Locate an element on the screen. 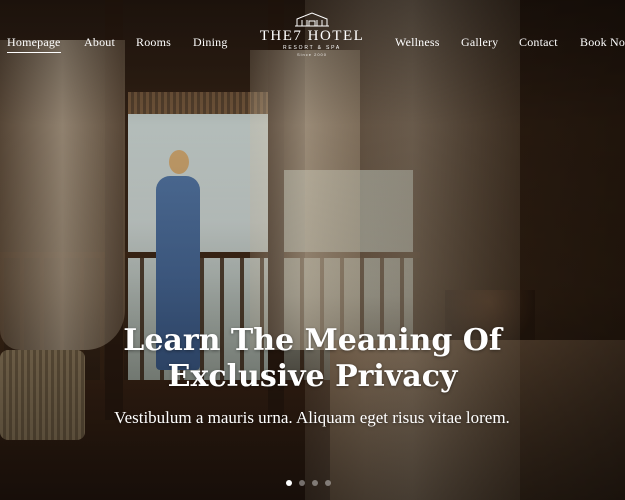 The height and width of the screenshot is (500, 625). nav-dining: Dining is located at coordinates (210, 42).